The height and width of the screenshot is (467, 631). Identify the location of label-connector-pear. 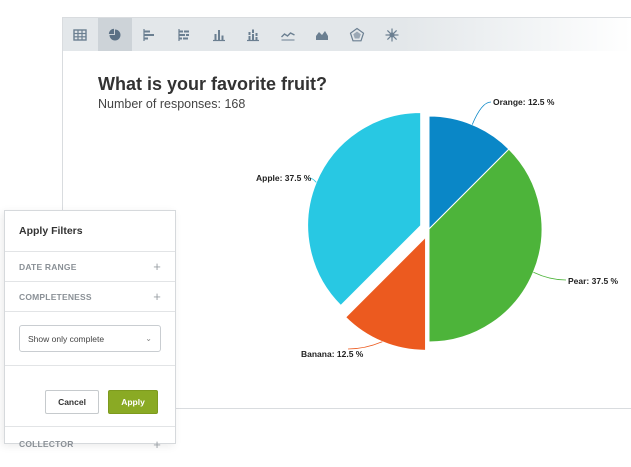
(550, 276).